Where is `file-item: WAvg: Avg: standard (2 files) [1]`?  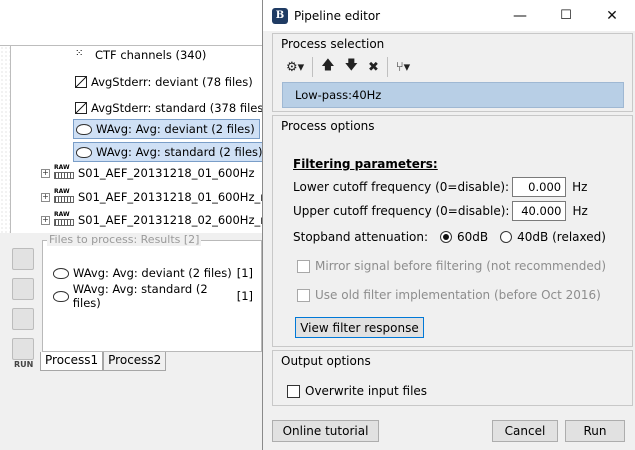
file-item: WAvg: Avg: standard (2 files) [1] is located at coordinates (153, 296).